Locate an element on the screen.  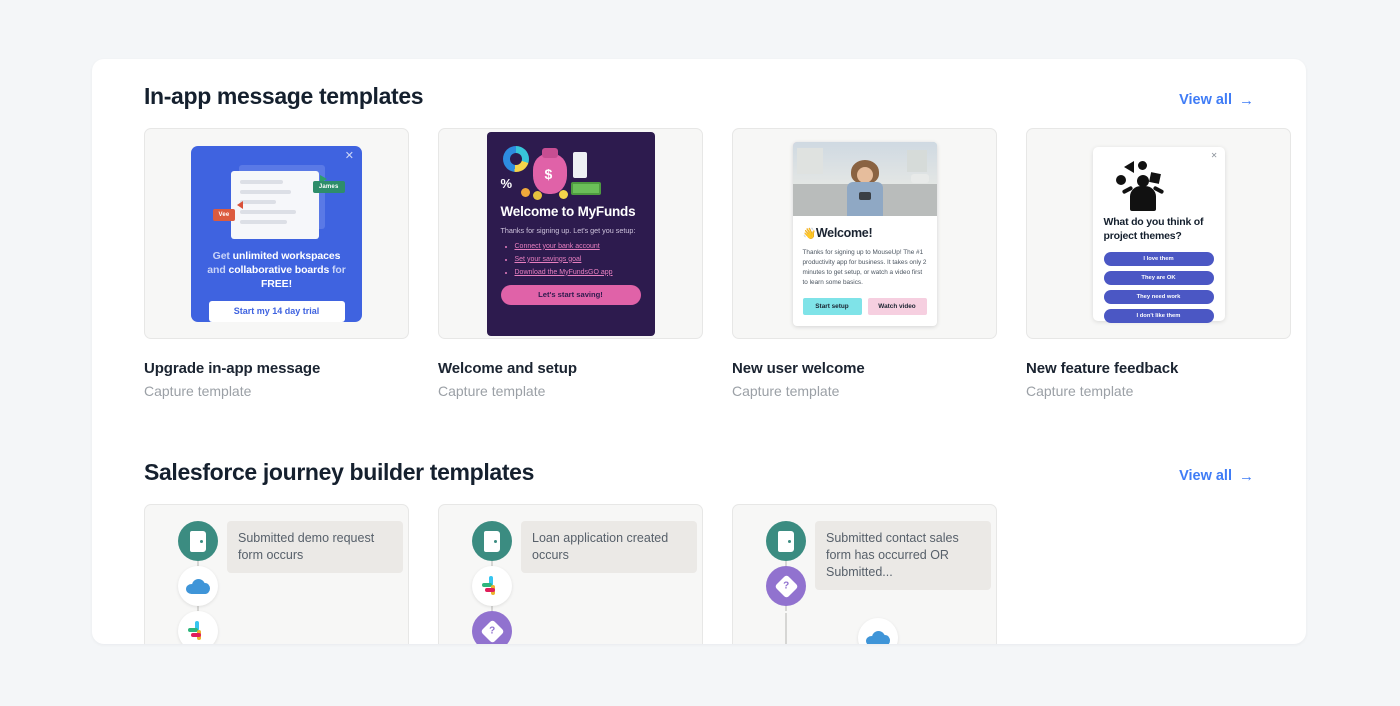
photo-person is located at coordinates (865, 187).